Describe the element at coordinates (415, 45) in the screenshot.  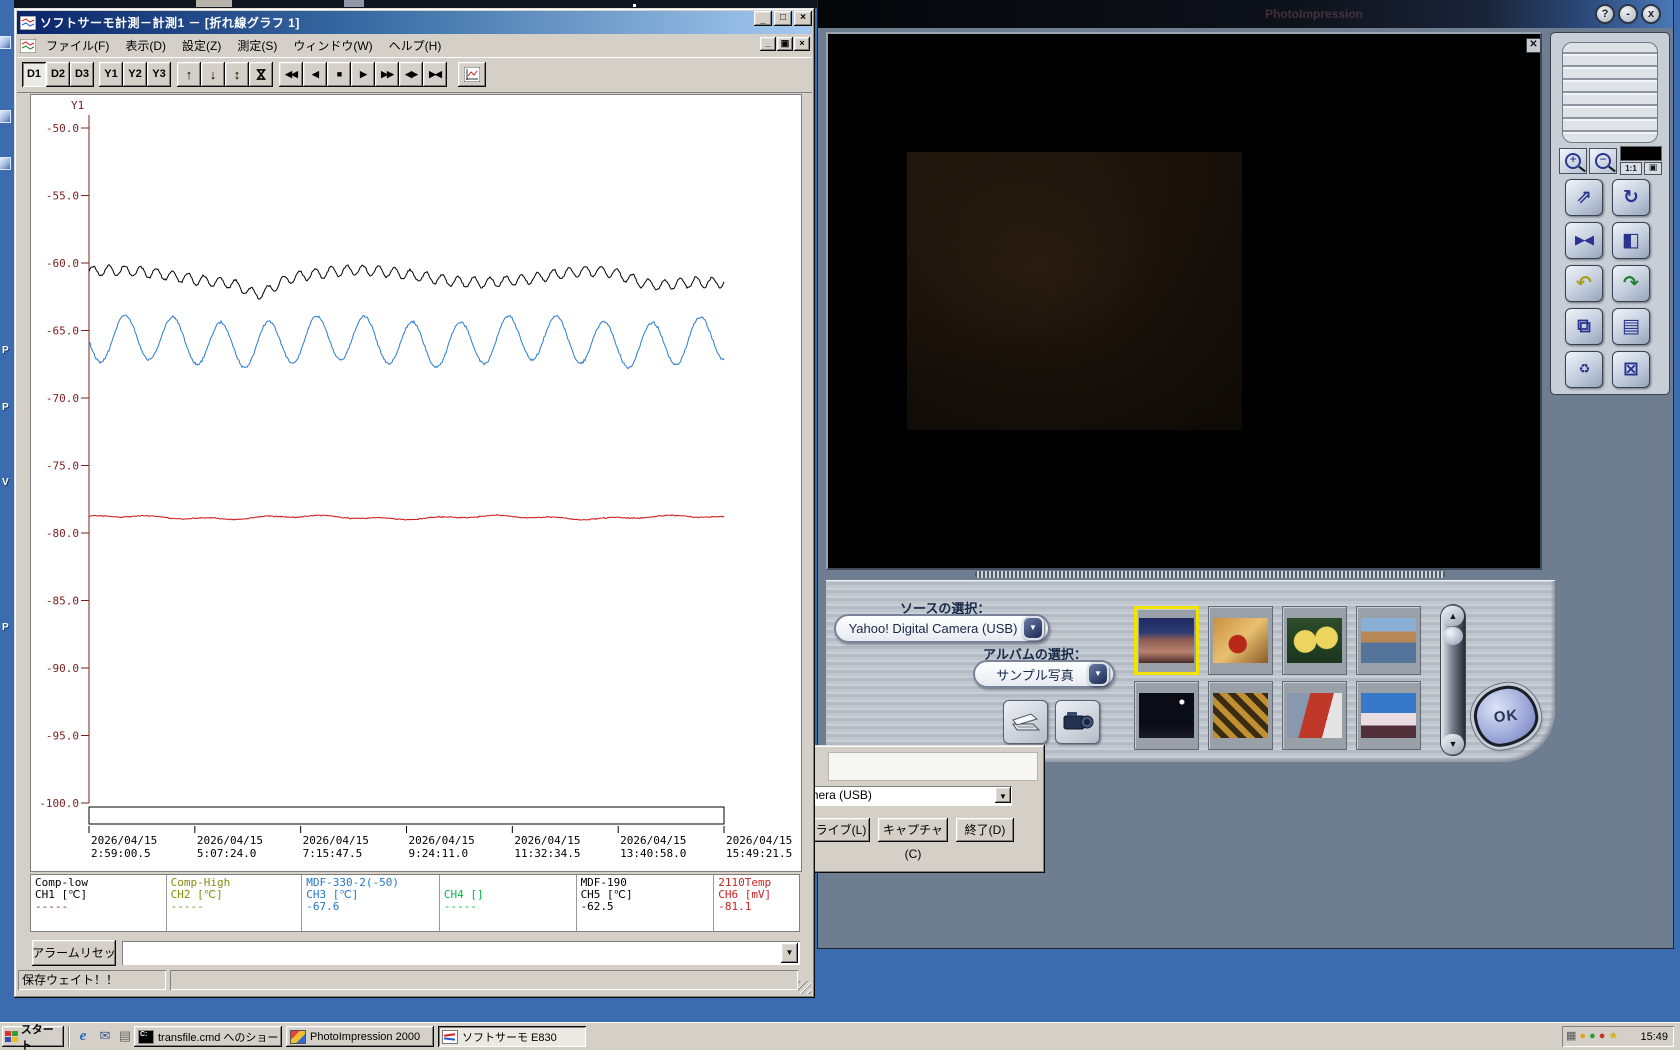
I see `menu-item: ヘルプ(H)` at that location.